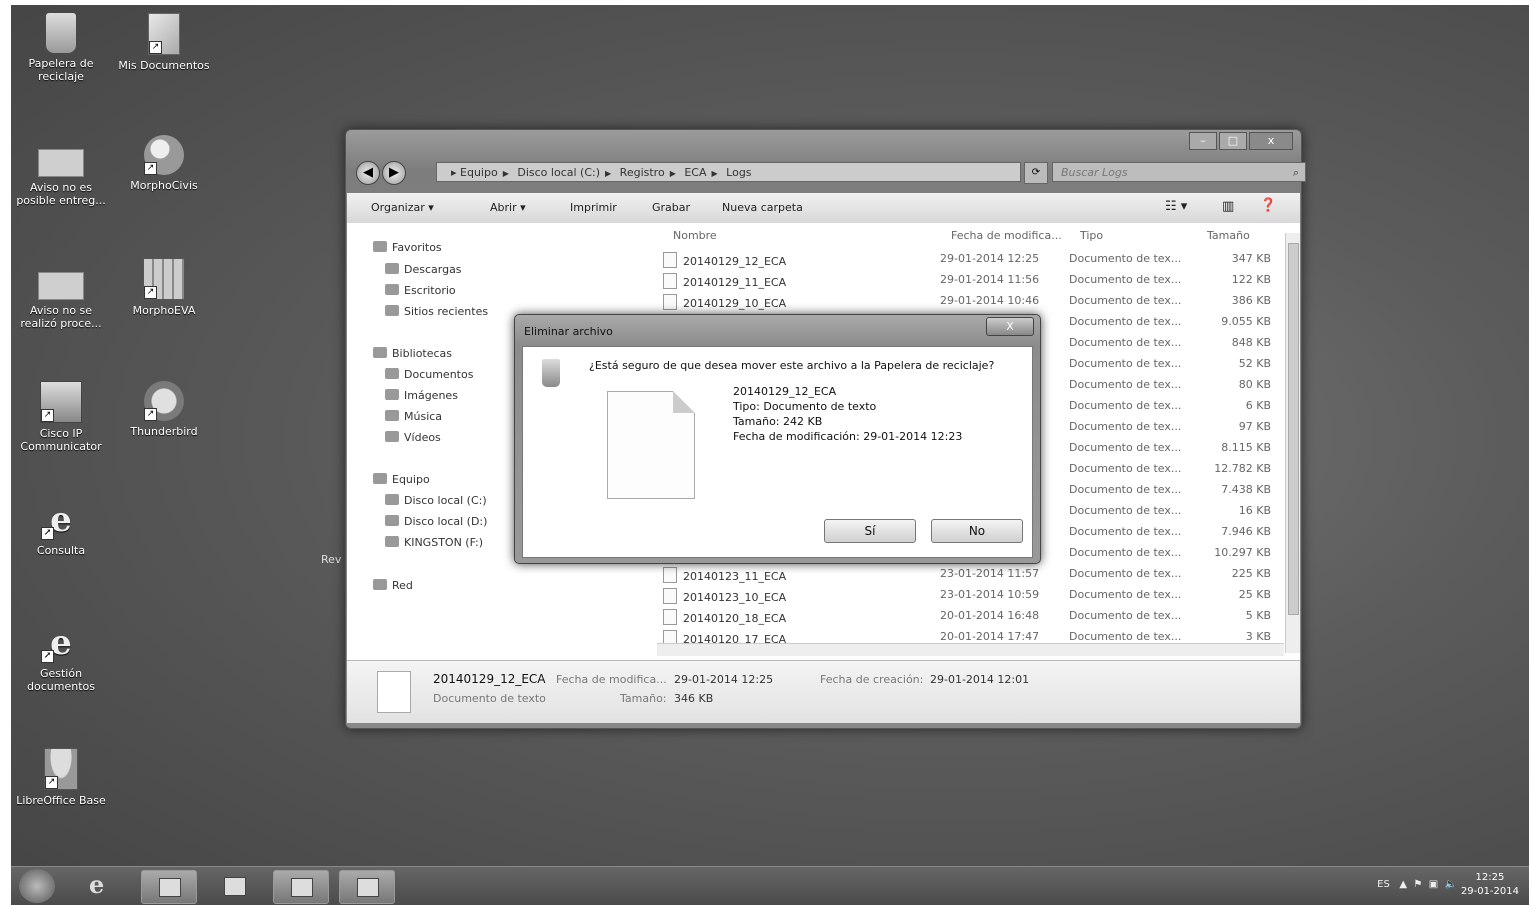  Describe the element at coordinates (1403, 884) in the screenshot. I see `show-hidden-icons-icon: ▲` at that location.